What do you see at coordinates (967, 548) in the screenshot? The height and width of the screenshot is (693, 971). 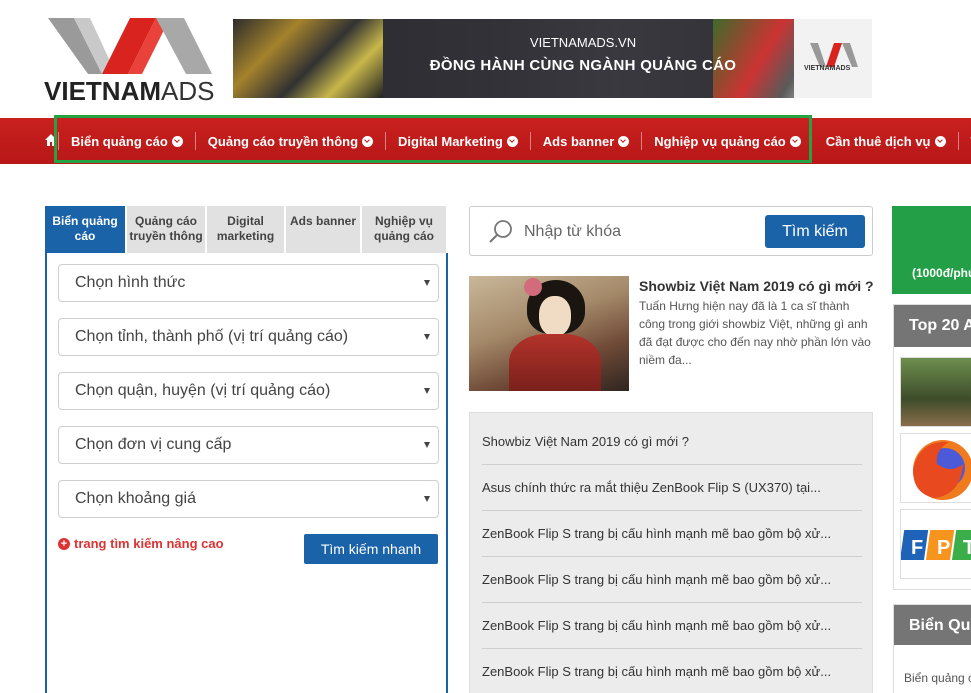 I see `svg-text: T` at bounding box center [967, 548].